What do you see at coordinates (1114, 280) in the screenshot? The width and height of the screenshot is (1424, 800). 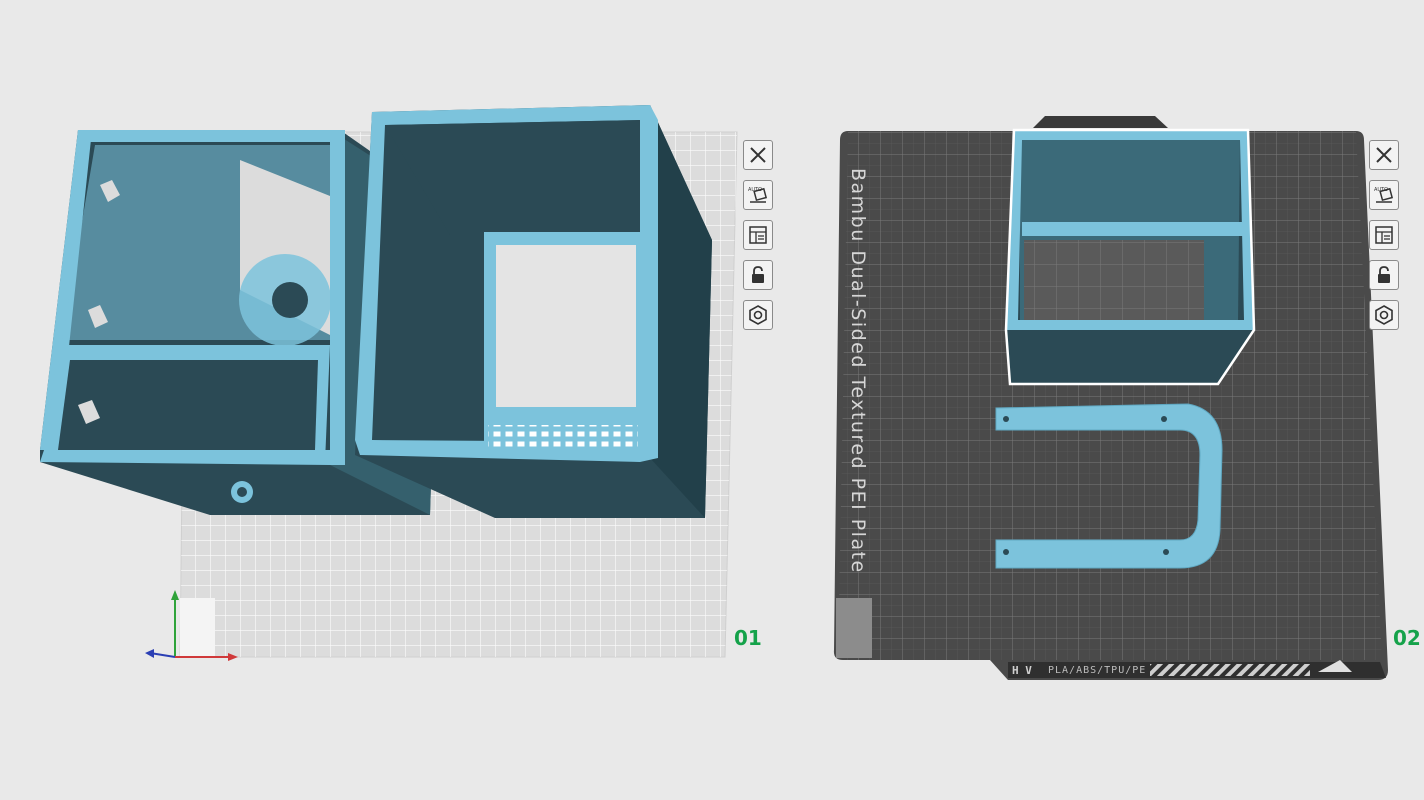 I see `selected-box-window-grid` at bounding box center [1114, 280].